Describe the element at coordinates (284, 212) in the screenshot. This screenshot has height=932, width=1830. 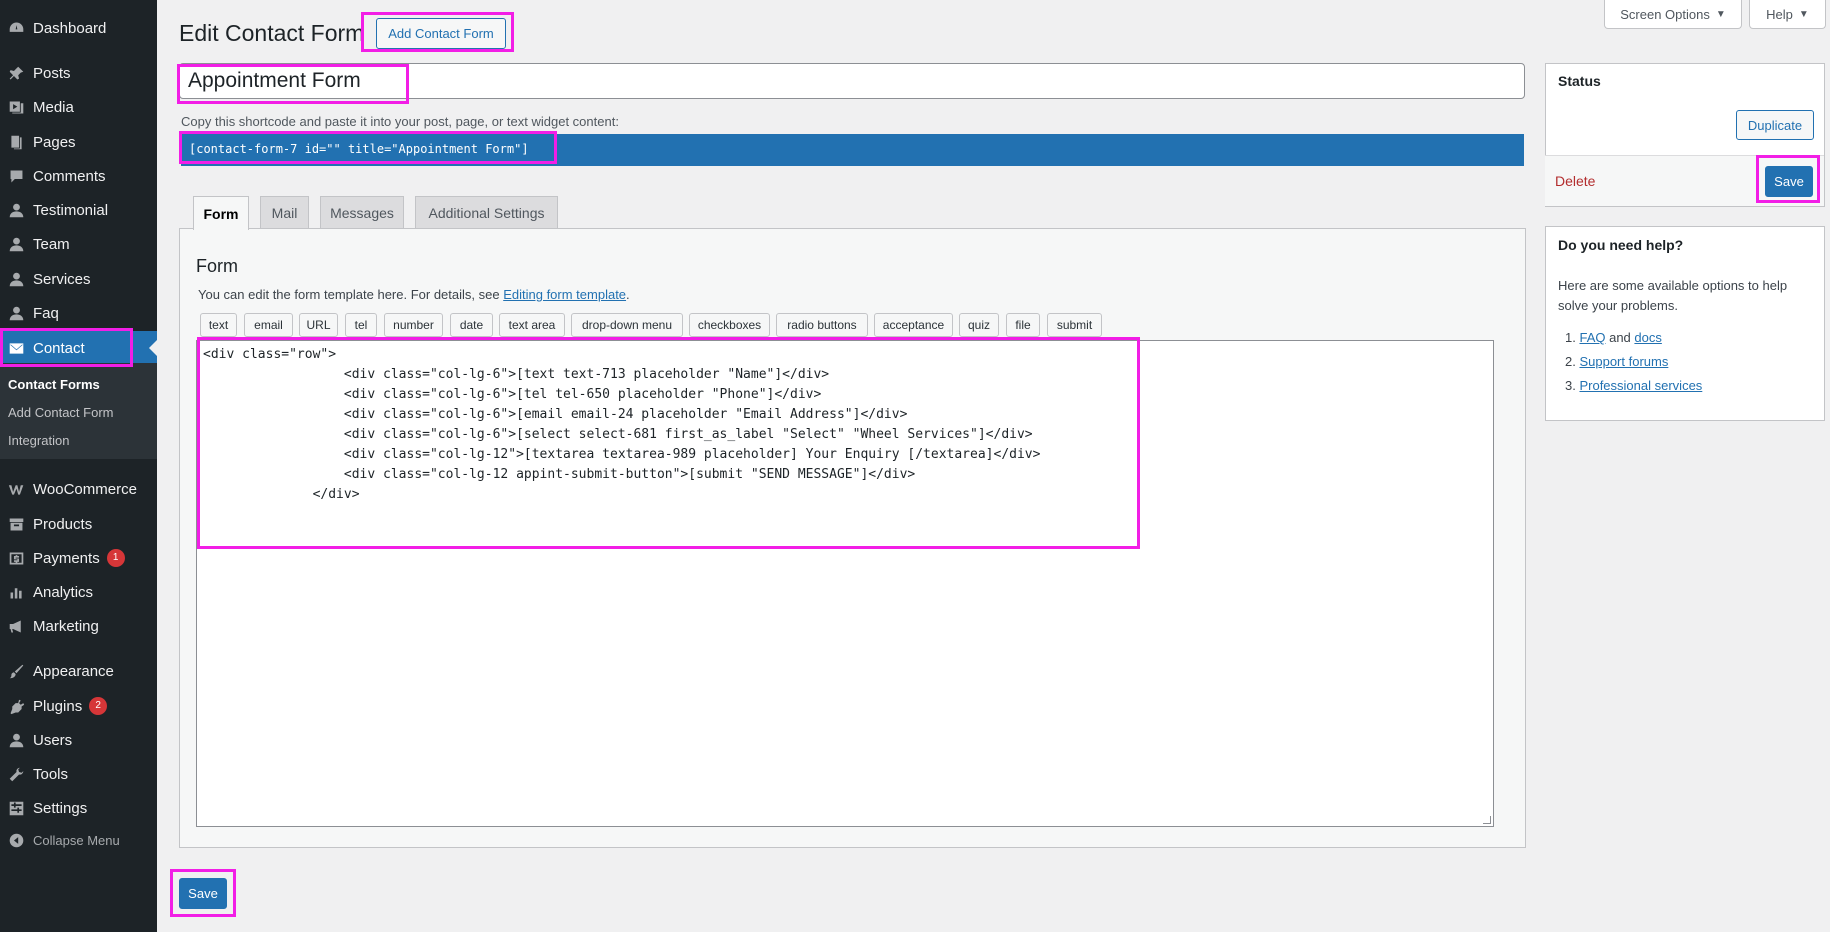
I see `tab-mail: Mail` at that location.